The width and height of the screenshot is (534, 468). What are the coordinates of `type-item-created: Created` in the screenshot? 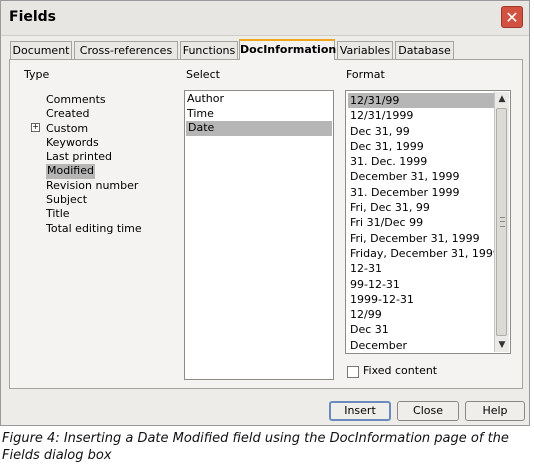 It's located at (94, 114).